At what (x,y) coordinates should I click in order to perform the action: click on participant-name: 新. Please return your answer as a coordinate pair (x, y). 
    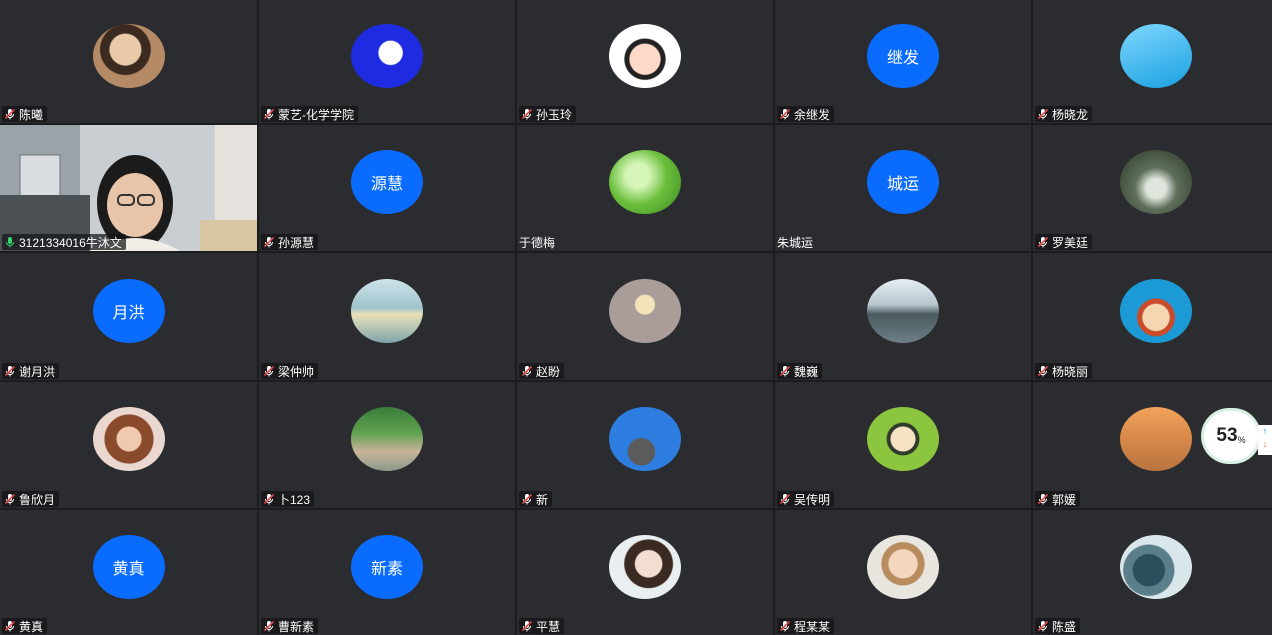
    Looking at the image, I should click on (542, 499).